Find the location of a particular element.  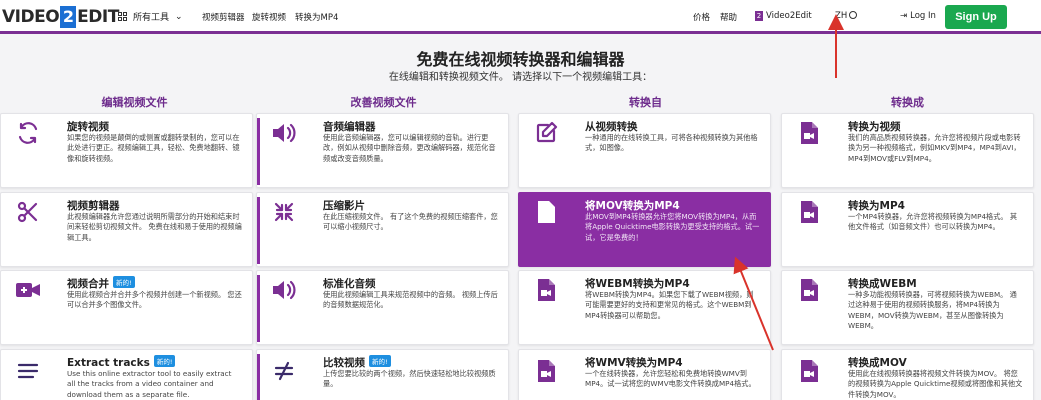

tool-card-title-text: 将MOV转换为MP4 is located at coordinates (632, 206).